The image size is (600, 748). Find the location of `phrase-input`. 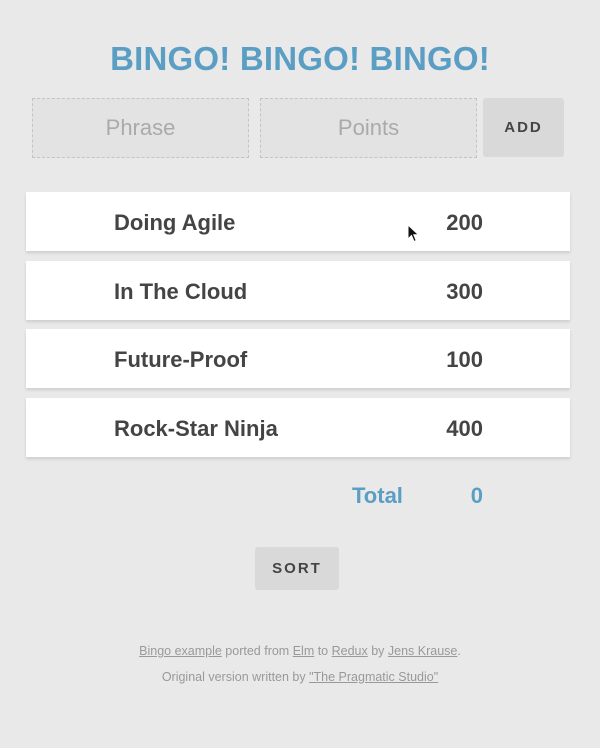

phrase-input is located at coordinates (140, 128).